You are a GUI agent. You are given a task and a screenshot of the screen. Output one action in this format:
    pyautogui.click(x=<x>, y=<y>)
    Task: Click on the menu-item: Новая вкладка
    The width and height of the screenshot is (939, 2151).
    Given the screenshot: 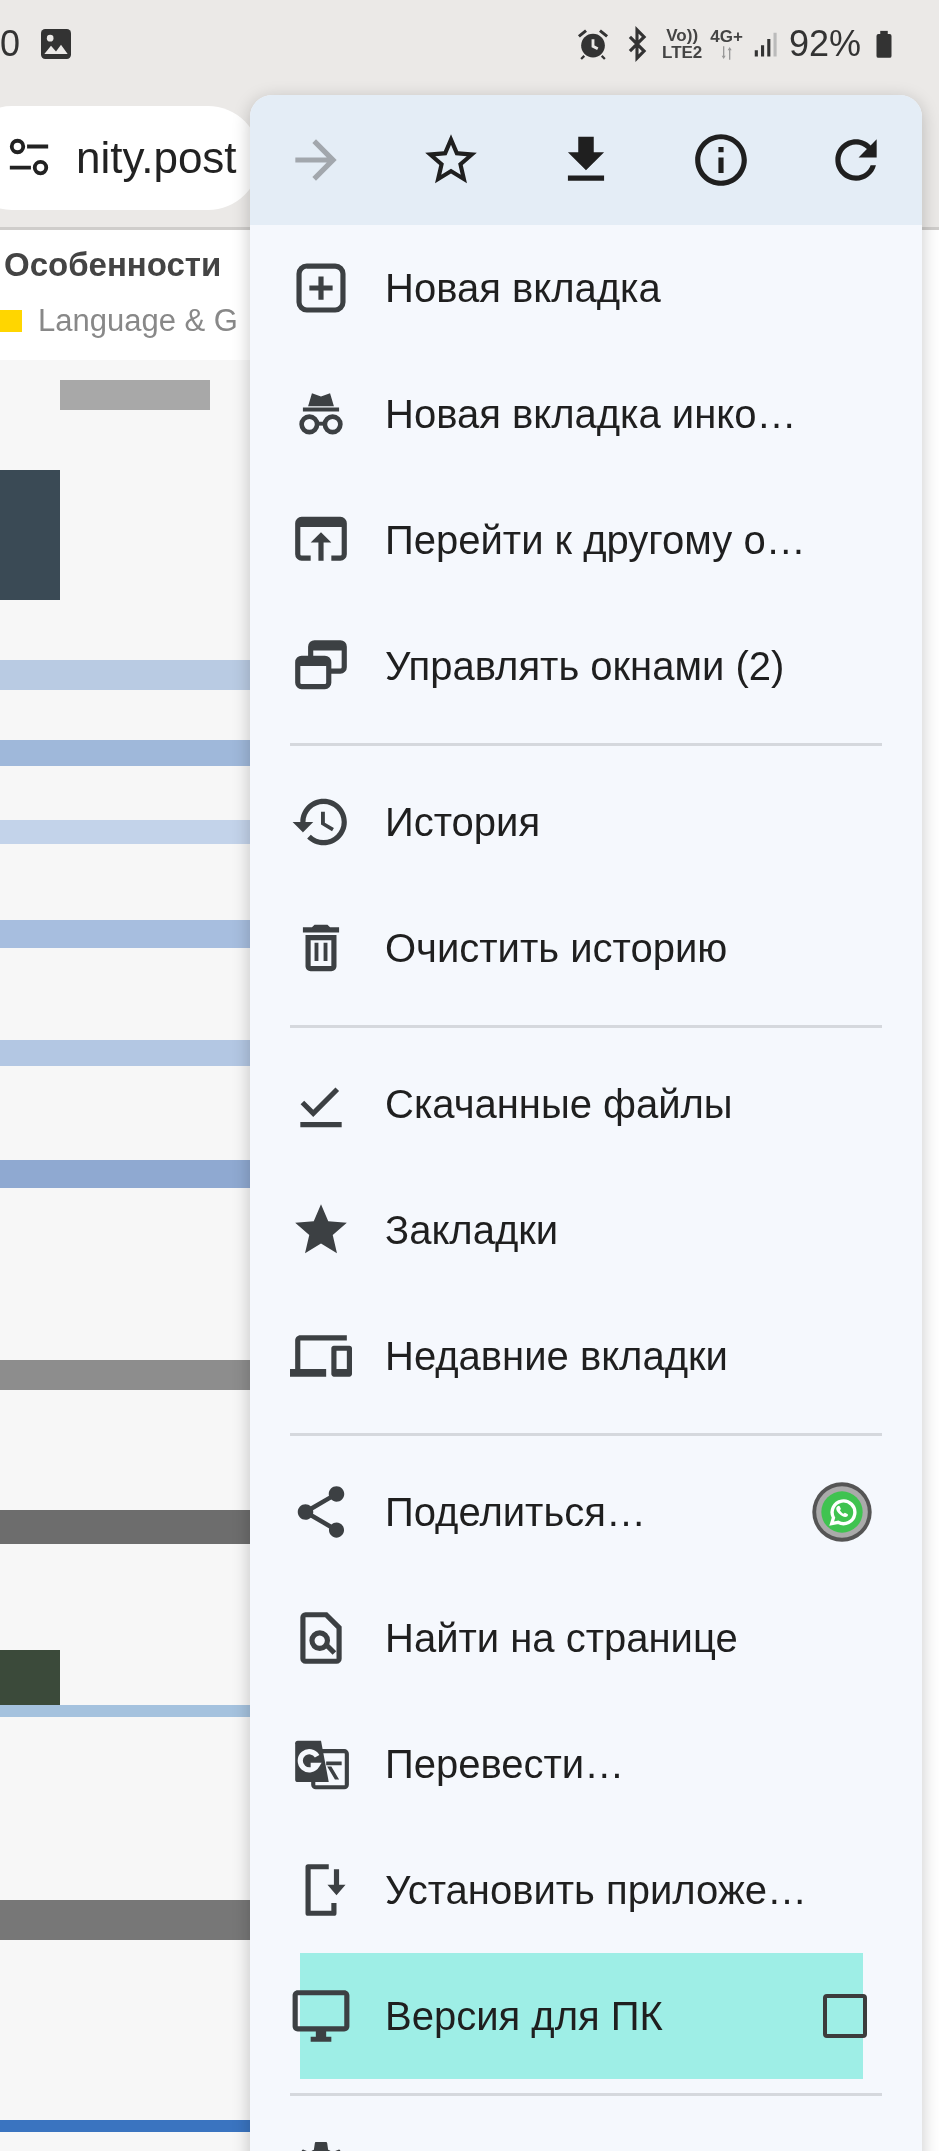 What is the action you would take?
    pyautogui.click(x=586, y=288)
    